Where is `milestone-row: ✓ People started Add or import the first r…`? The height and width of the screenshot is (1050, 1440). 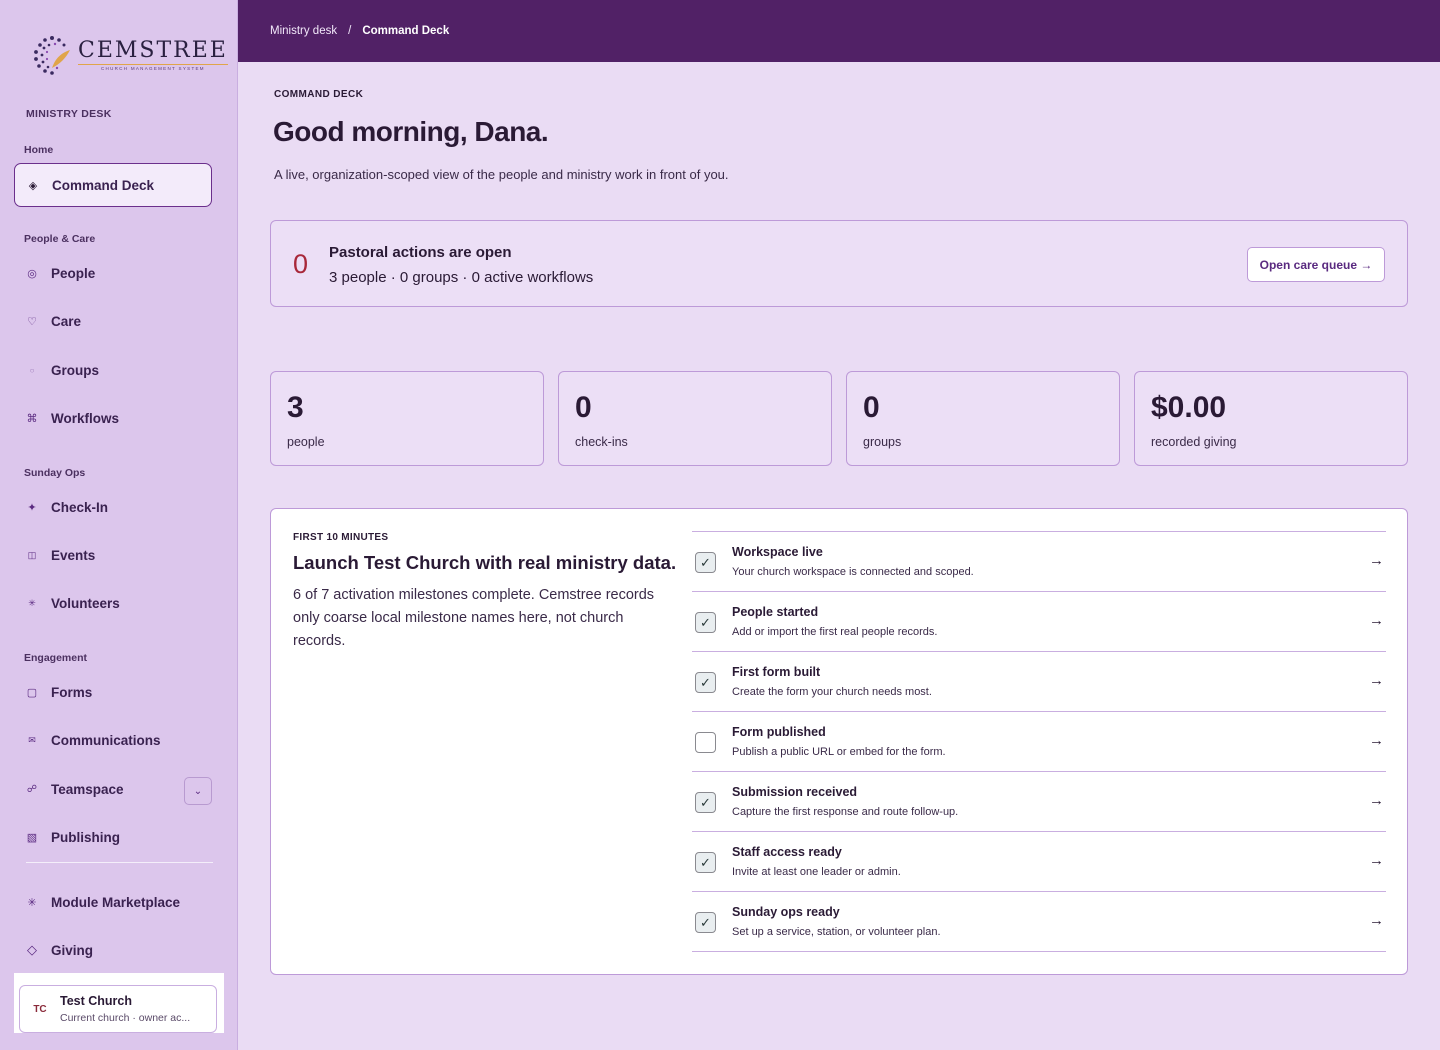 milestone-row: ✓ People started Add or import the first r… is located at coordinates (1039, 622).